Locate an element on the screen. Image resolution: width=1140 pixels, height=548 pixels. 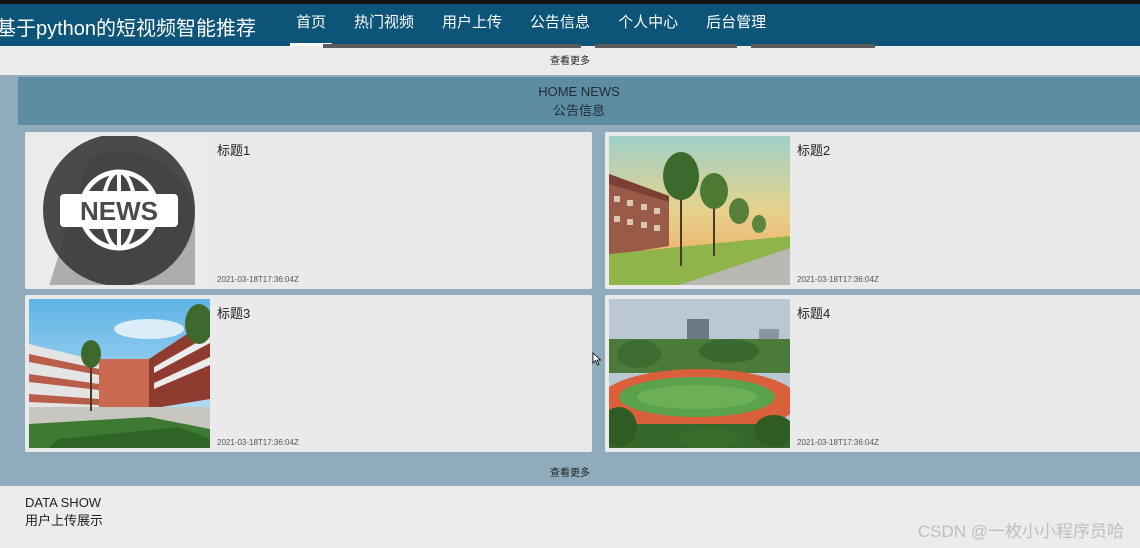
news-globe-icon: NEWS is located at coordinates (119, 210).